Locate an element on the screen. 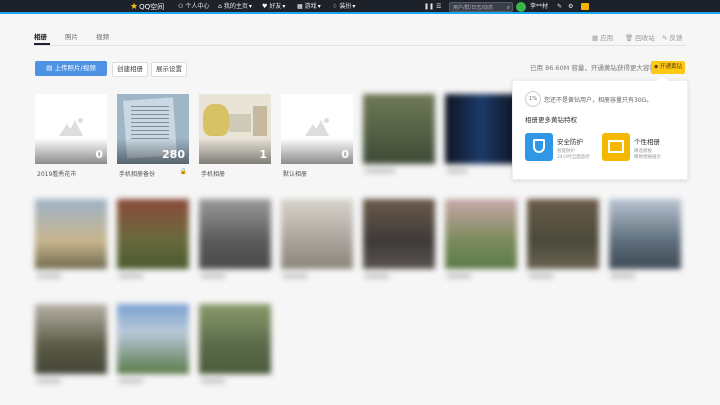 The image size is (720, 405). feature-security-title: 安全防护 is located at coordinates (570, 141).